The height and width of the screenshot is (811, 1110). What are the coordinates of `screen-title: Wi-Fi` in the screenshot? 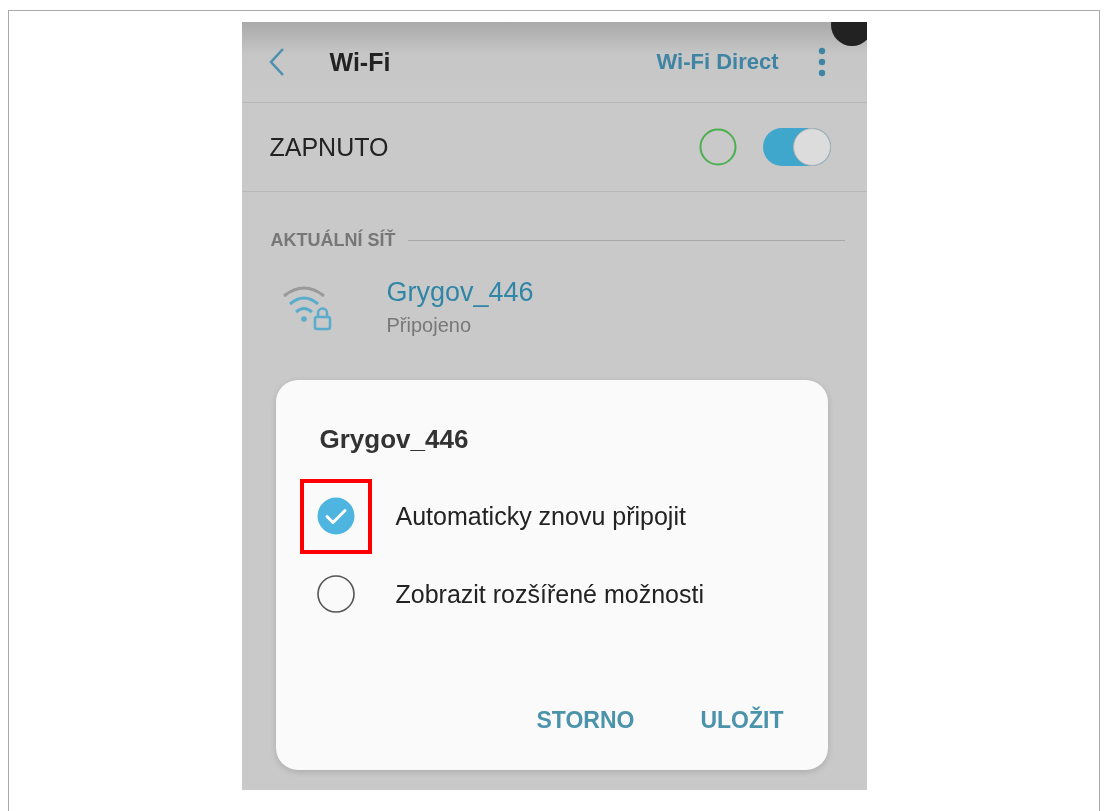 It's located at (360, 62).